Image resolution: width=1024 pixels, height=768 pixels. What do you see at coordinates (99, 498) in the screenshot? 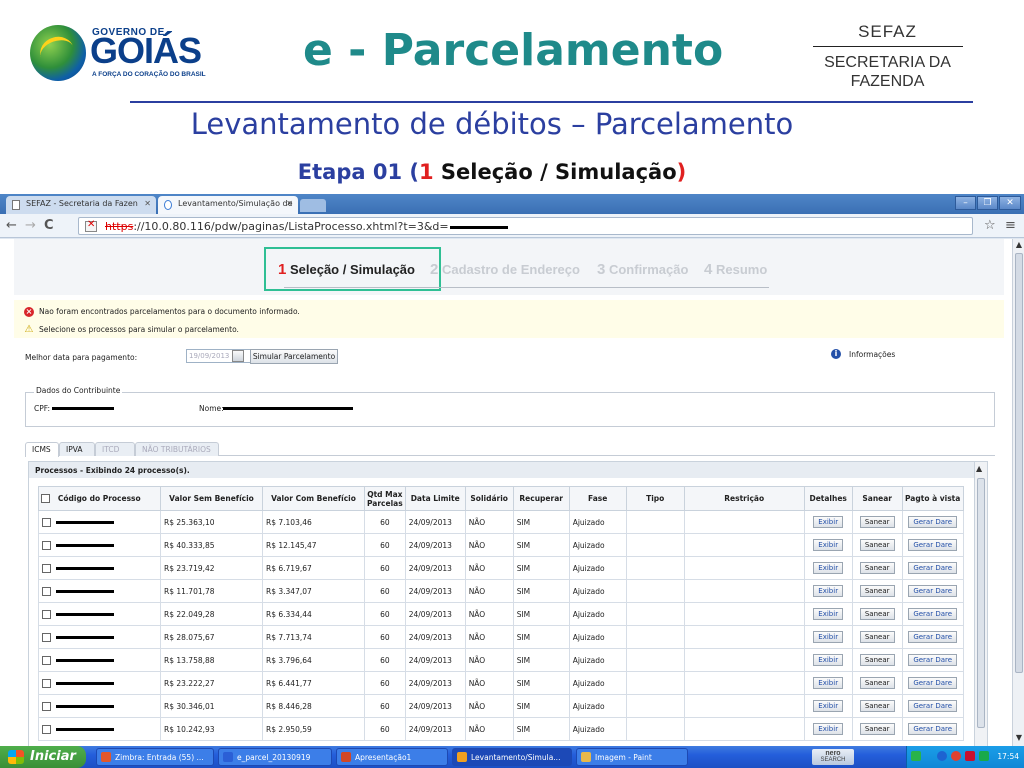
I see `col-codigo: Código do Processo` at bounding box center [99, 498].